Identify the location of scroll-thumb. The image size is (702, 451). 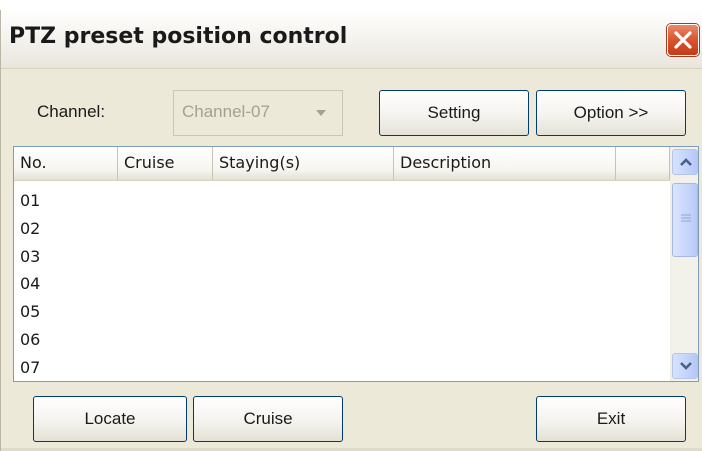
(685, 220).